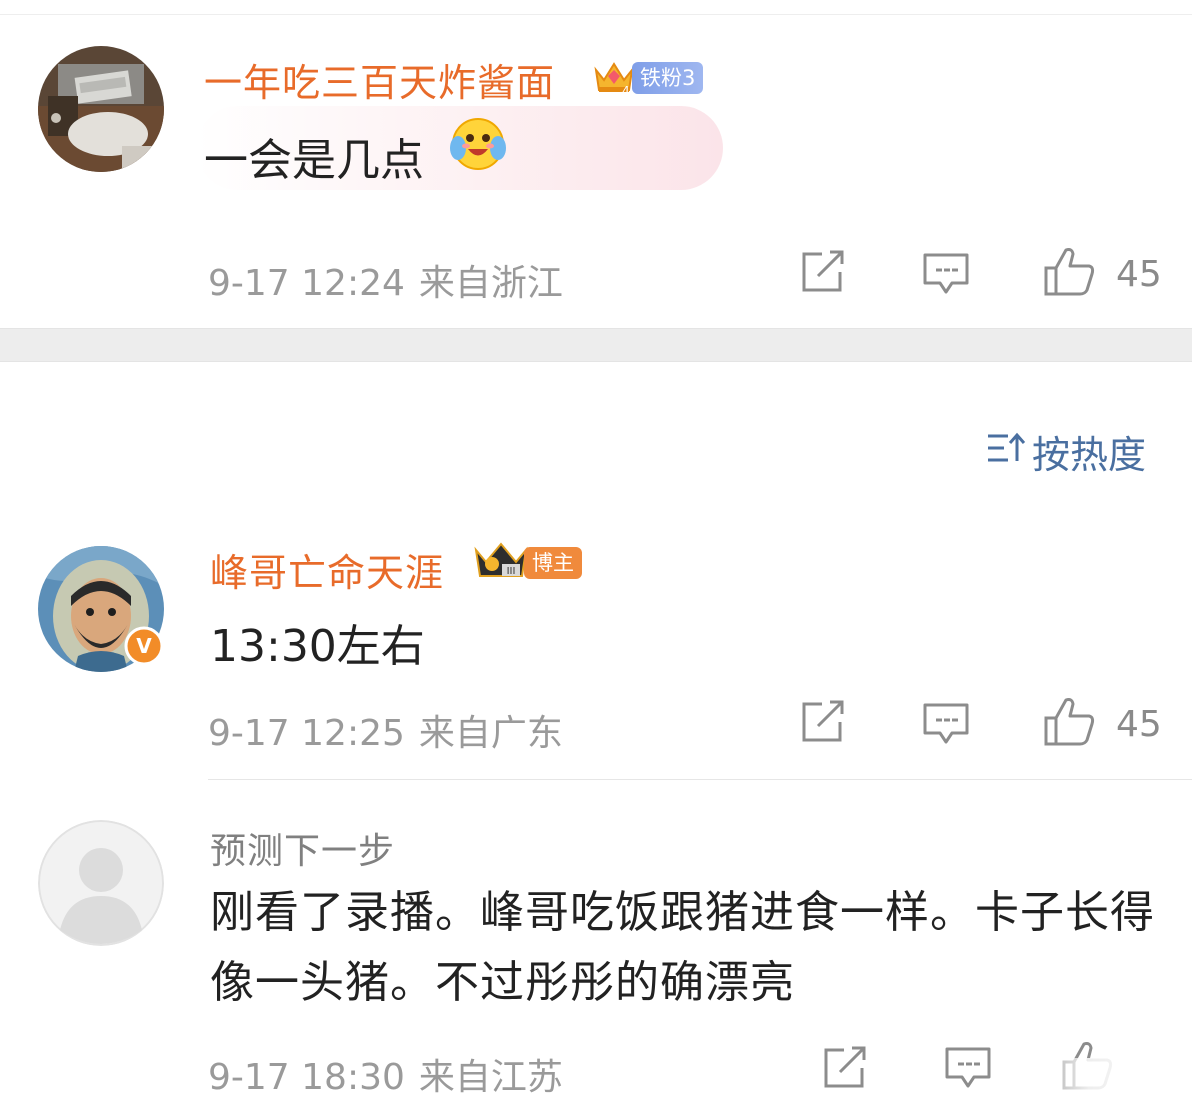 The image size is (1192, 1103). What do you see at coordinates (1106, 1080) in the screenshot?
I see `bottom-fade` at bounding box center [1106, 1080].